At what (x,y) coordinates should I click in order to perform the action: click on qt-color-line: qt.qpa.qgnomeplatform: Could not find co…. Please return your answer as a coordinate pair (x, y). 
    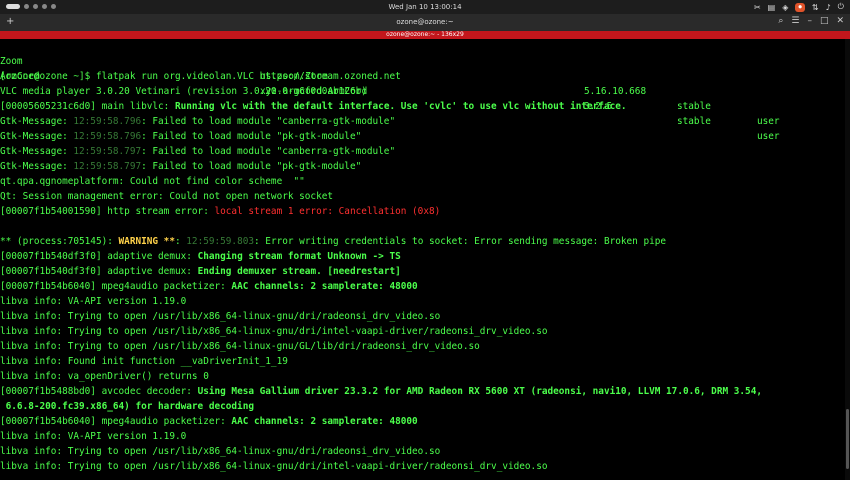
    Looking at the image, I should click on (152, 181).